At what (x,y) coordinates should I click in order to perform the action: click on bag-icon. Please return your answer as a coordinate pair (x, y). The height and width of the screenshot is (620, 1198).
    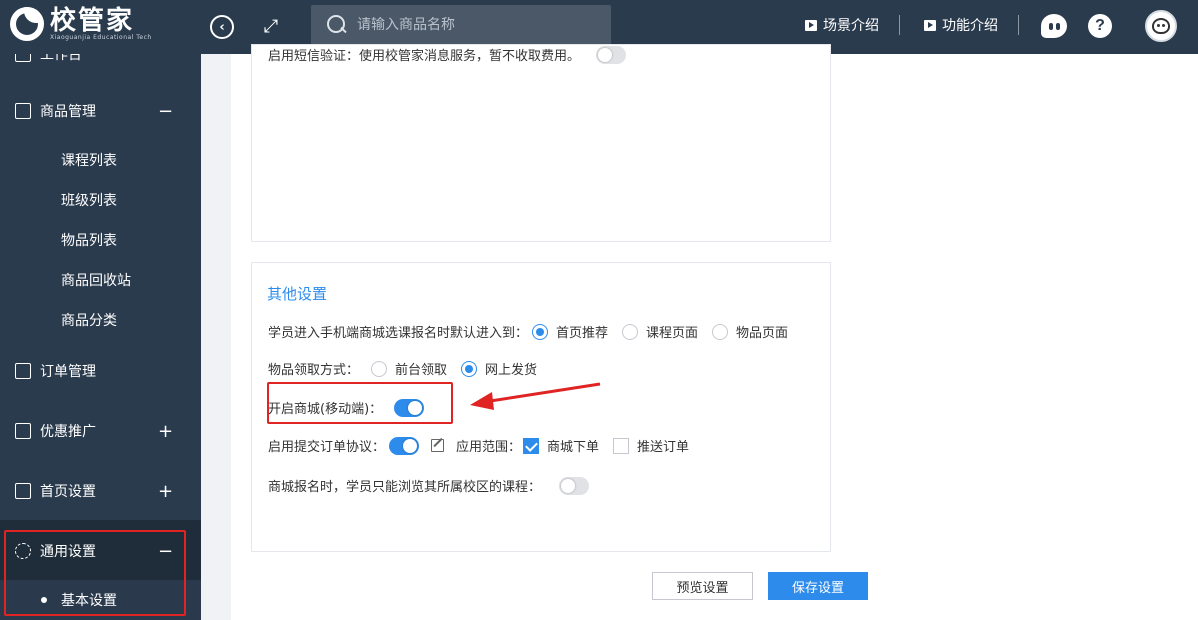
    Looking at the image, I should click on (23, 111).